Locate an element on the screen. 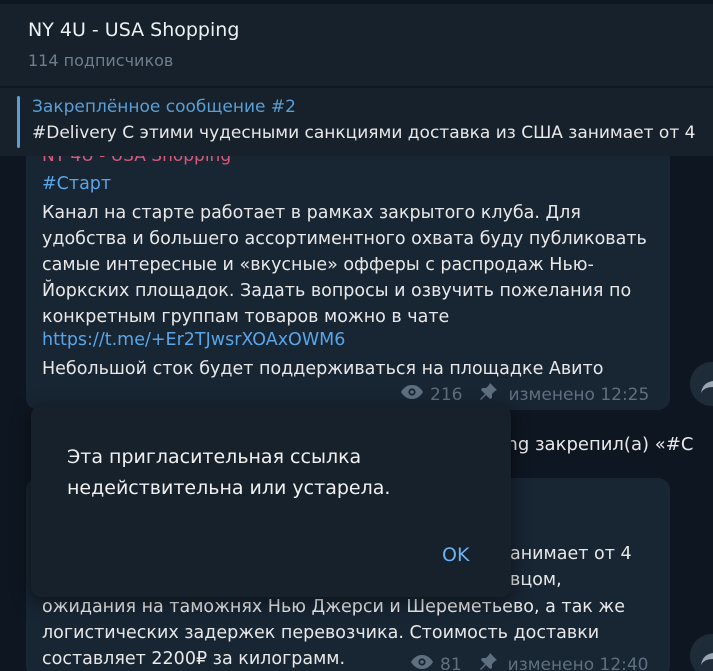 The image size is (713, 671). message-meta: 81 изменено 12:40 is located at coordinates (529, 661).